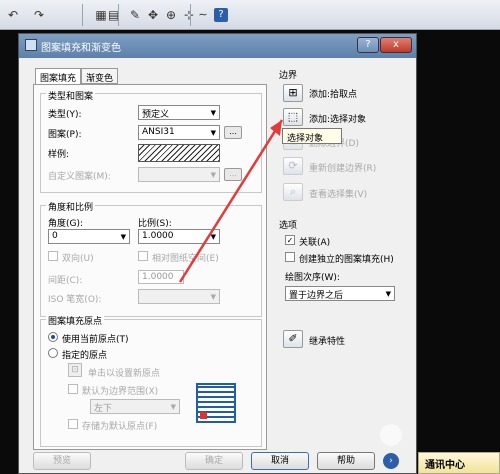 Image resolution: width=500 pixels, height=474 pixels. What do you see at coordinates (288, 76) in the screenshot?
I see `boundary-title: 边界` at bounding box center [288, 76].